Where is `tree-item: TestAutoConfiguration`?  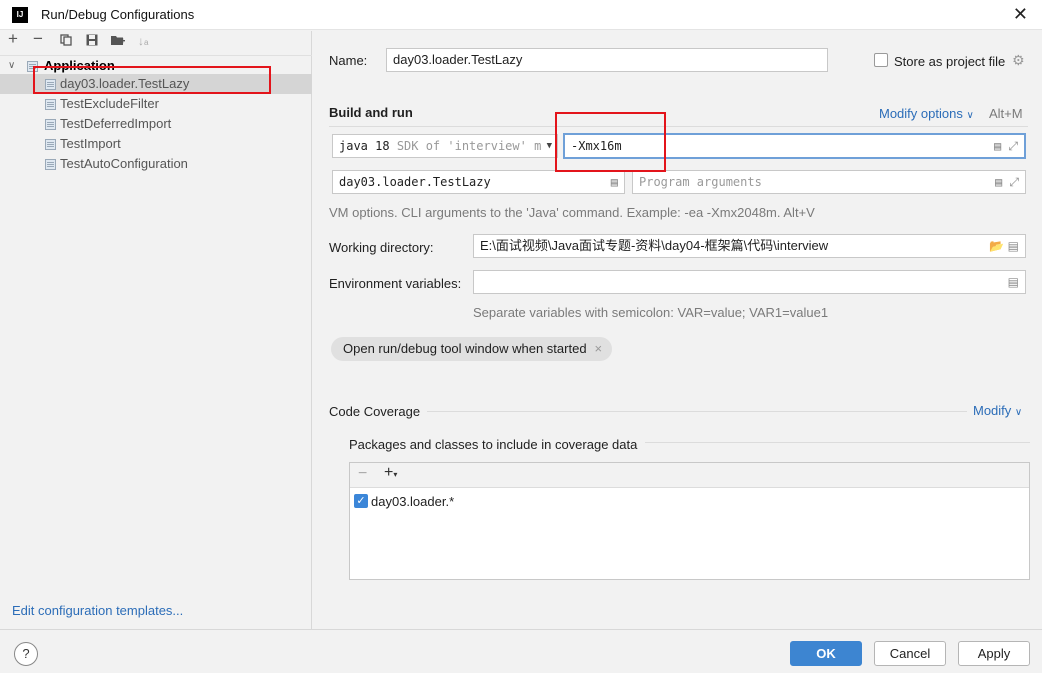
tree-item: TestAutoConfiguration is located at coordinates (156, 164).